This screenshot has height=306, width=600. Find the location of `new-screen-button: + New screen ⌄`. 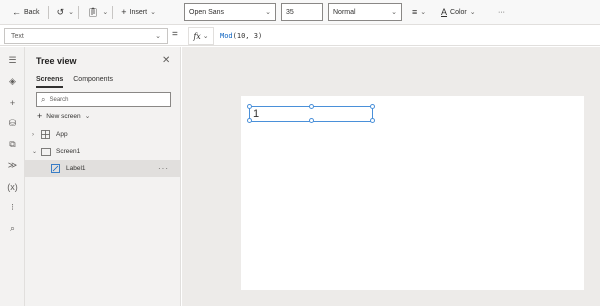

new-screen-button: + New screen ⌄ is located at coordinates (63, 116).